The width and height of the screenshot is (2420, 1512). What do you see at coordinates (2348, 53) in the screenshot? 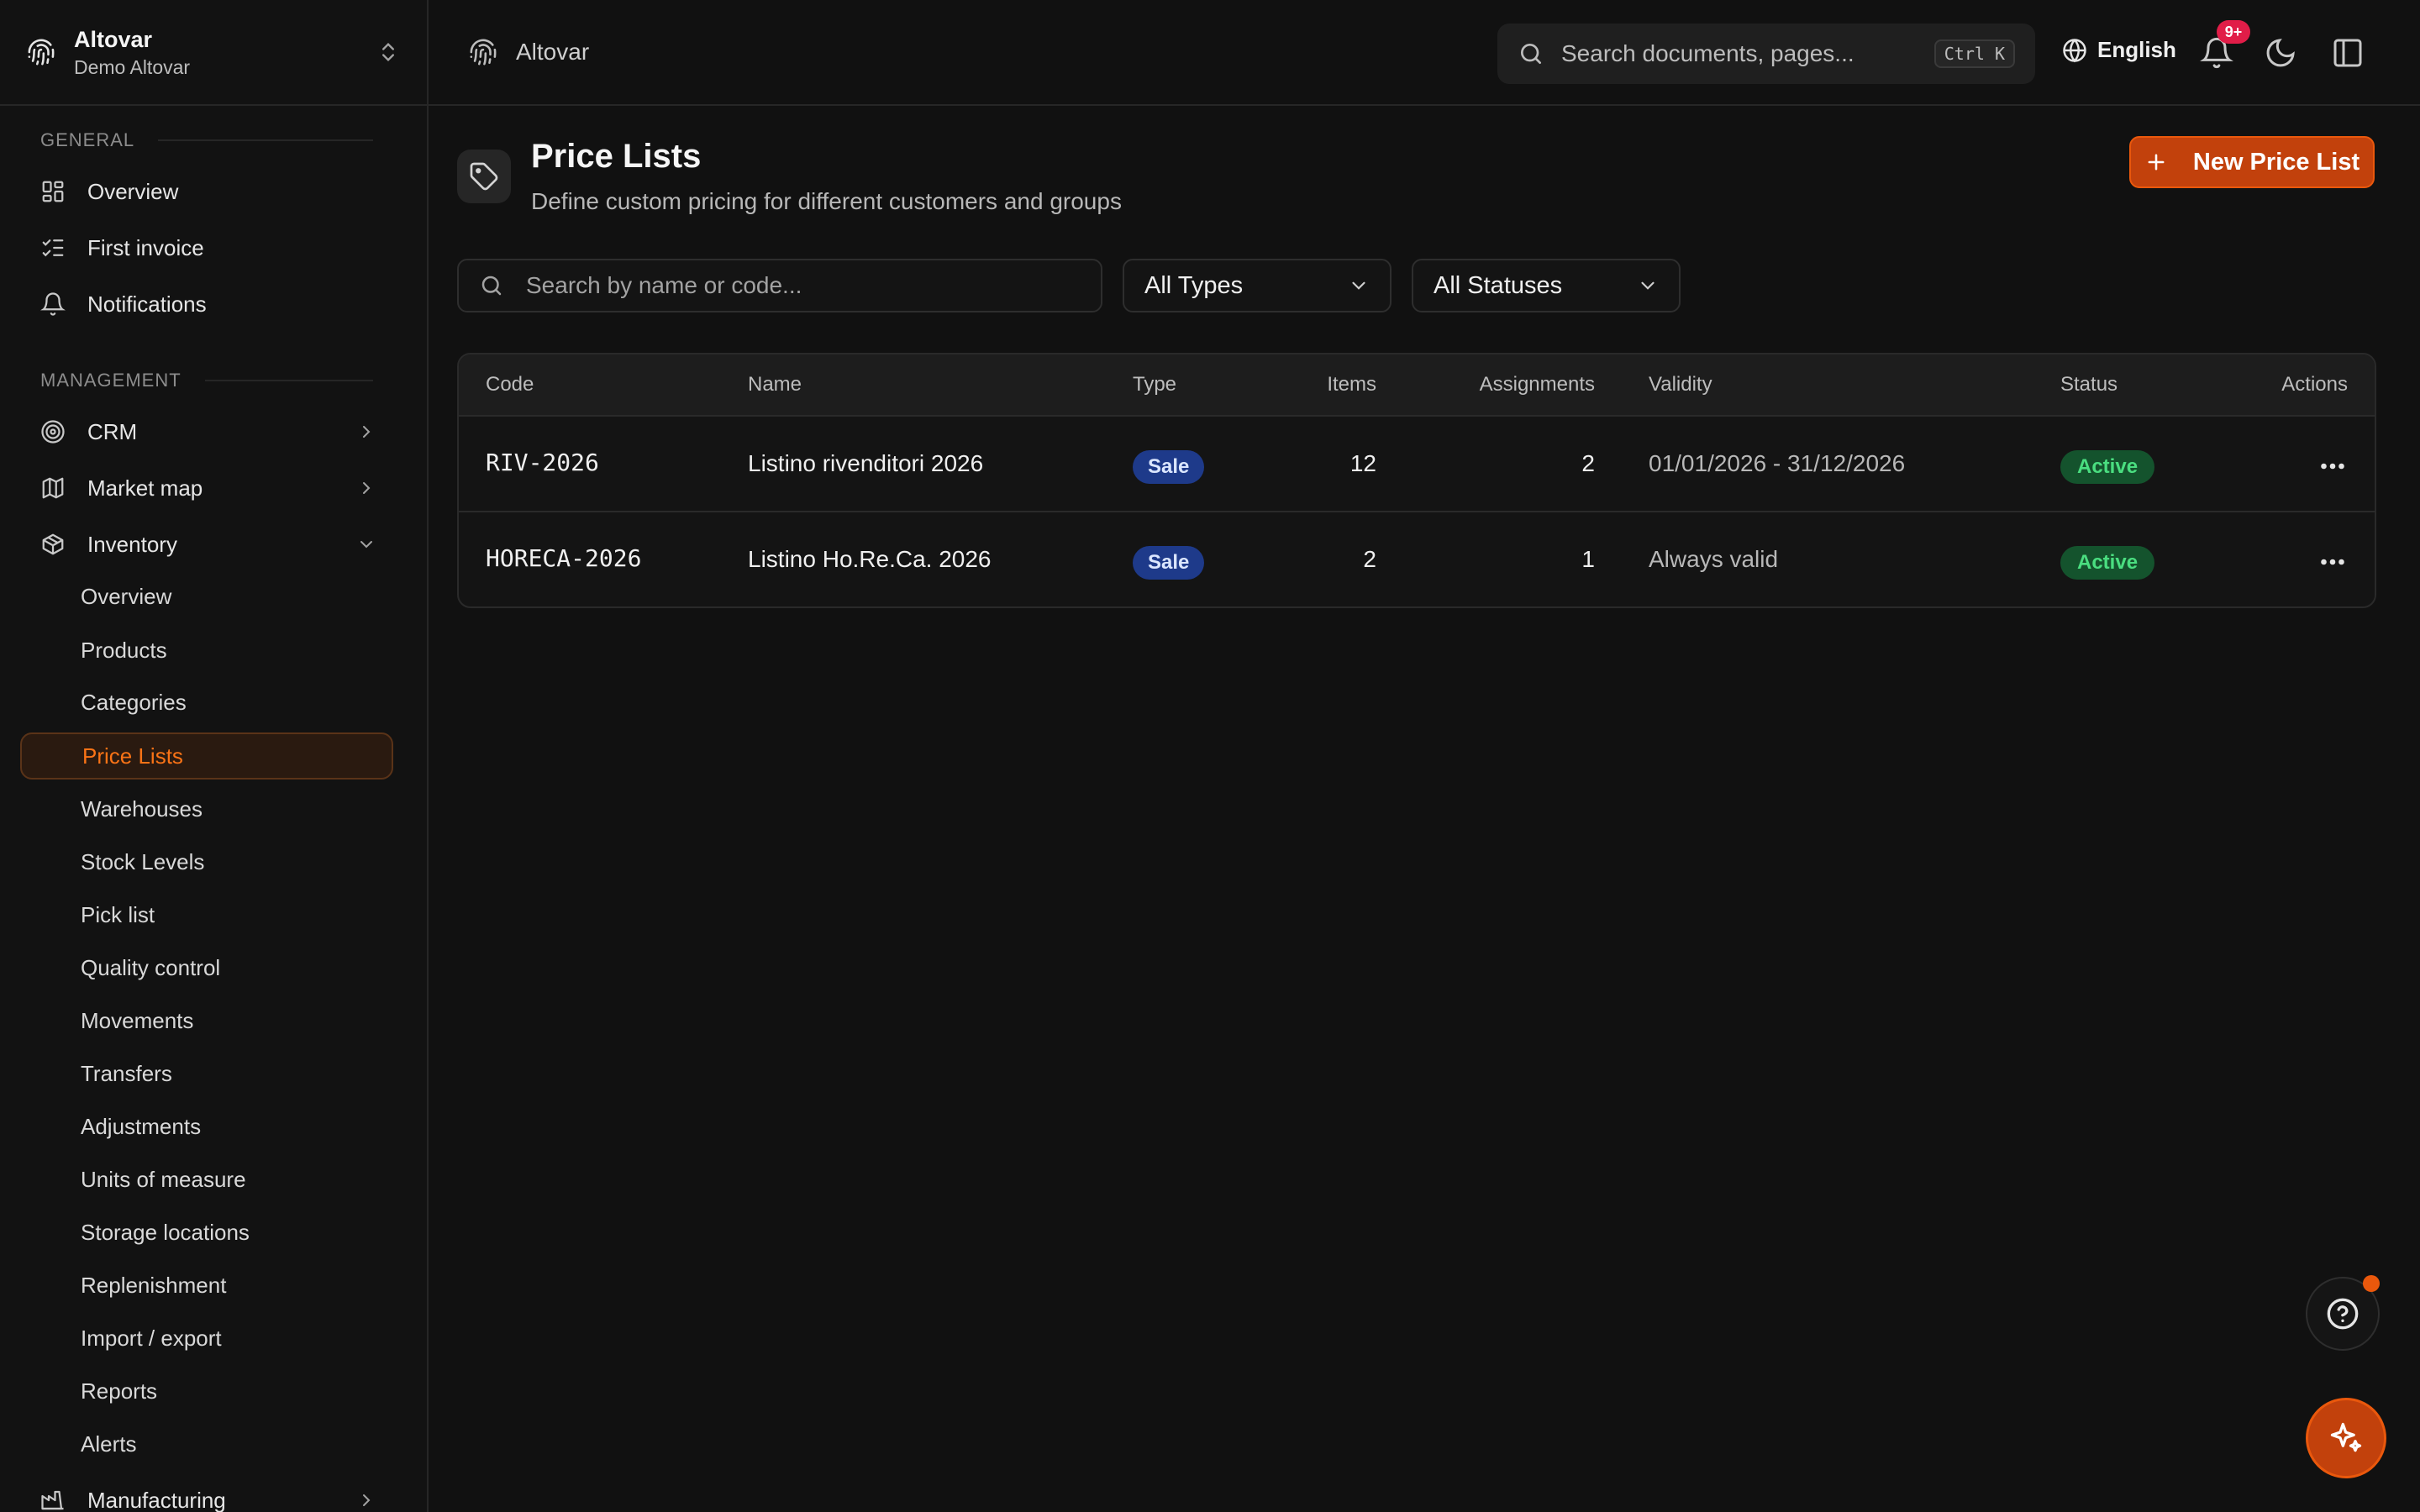
I see `sidebar-toggle-icon` at bounding box center [2348, 53].